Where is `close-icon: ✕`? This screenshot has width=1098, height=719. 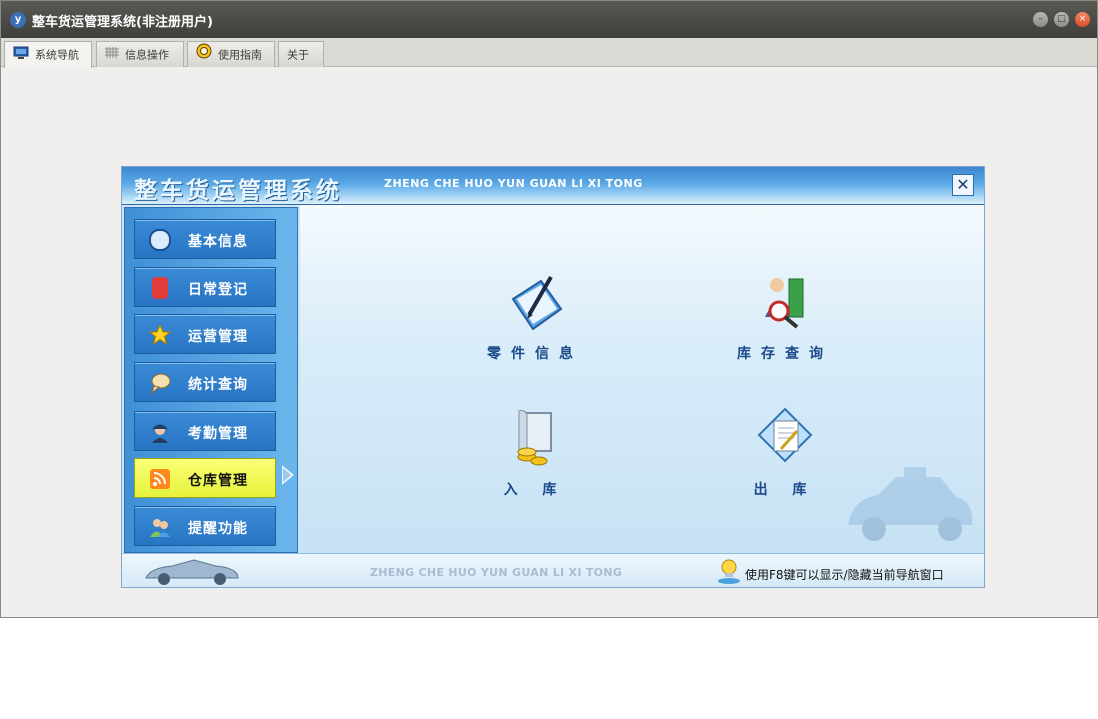 close-icon: ✕ is located at coordinates (963, 185).